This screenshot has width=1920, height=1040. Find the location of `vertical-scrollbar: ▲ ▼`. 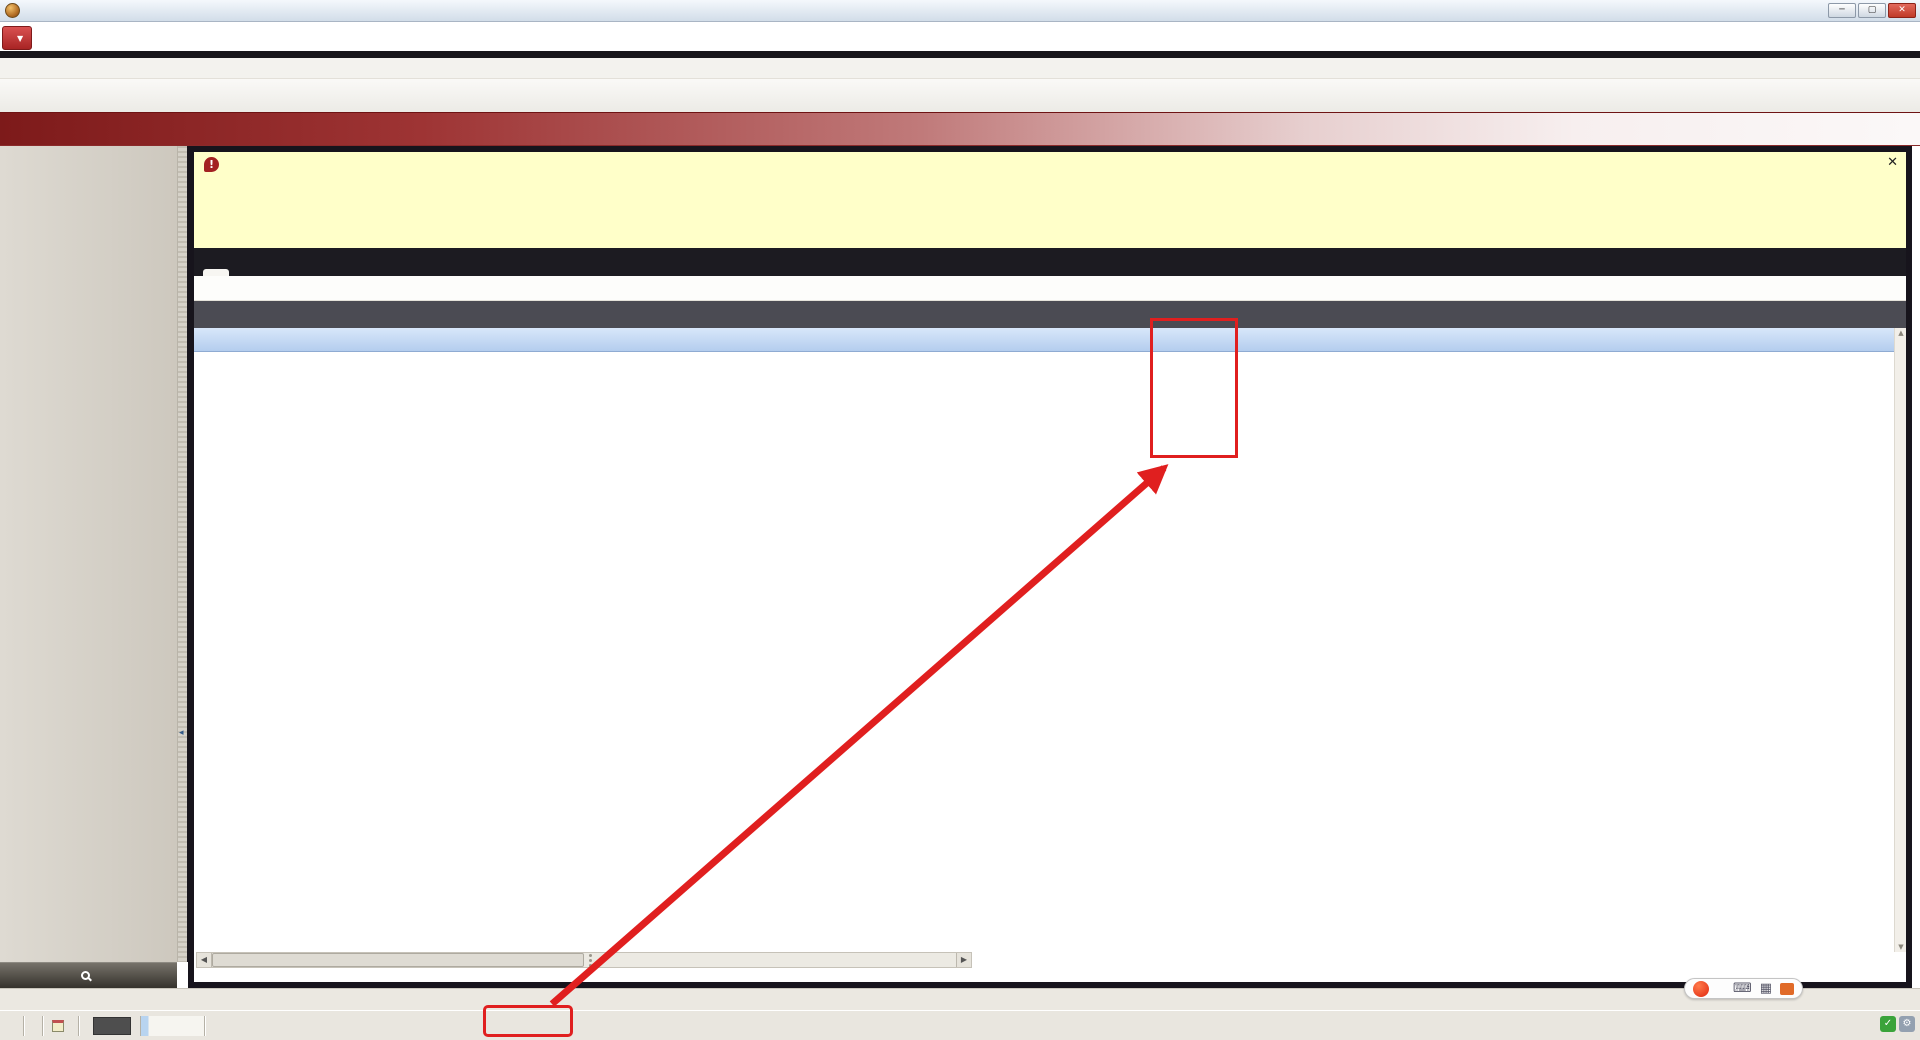

vertical-scrollbar: ▲ ▼ is located at coordinates (1900, 640).